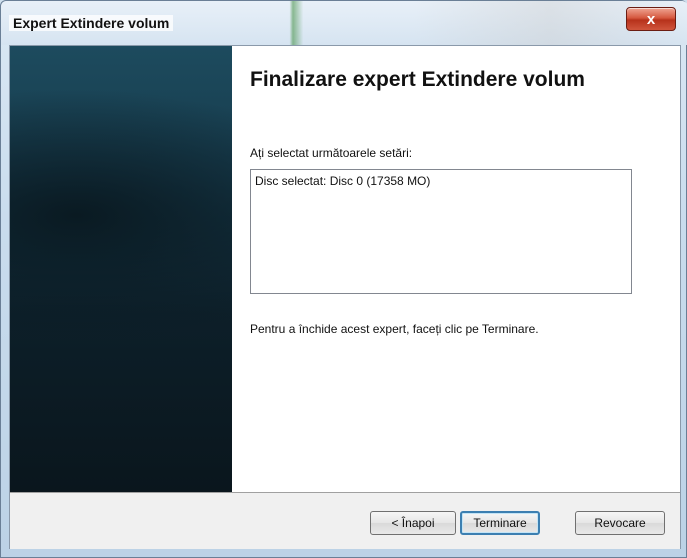  I want to click on settings-summary-box: Disc selectat: Disc 0 (17358 MO), so click(441, 231).